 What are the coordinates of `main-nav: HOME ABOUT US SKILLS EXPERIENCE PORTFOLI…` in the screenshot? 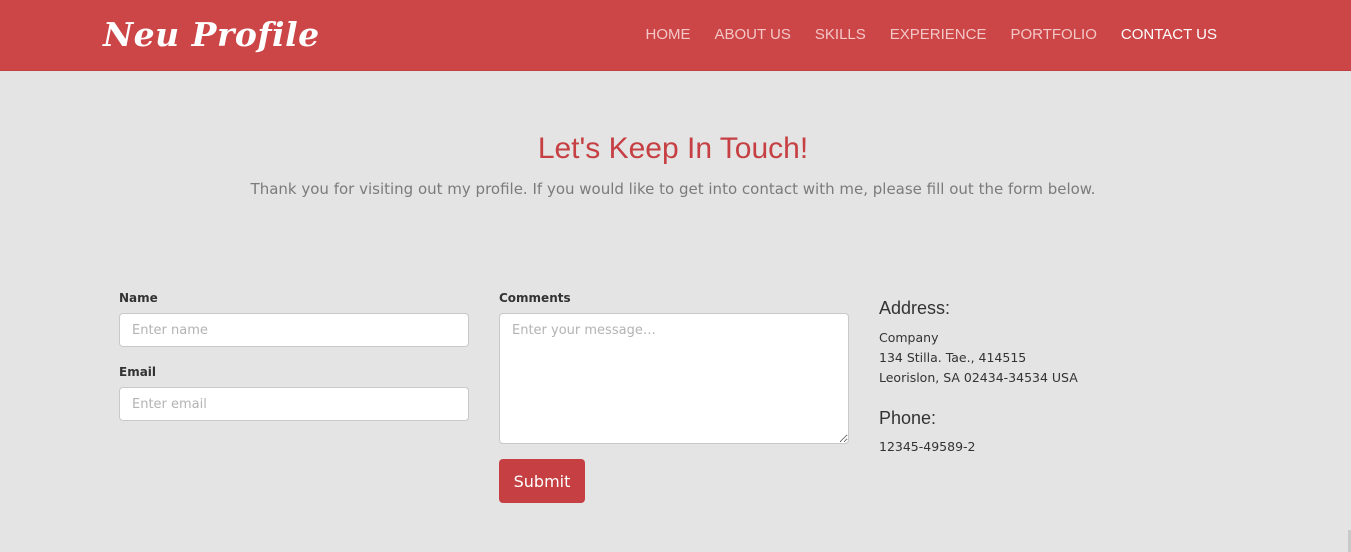 It's located at (919, 35).